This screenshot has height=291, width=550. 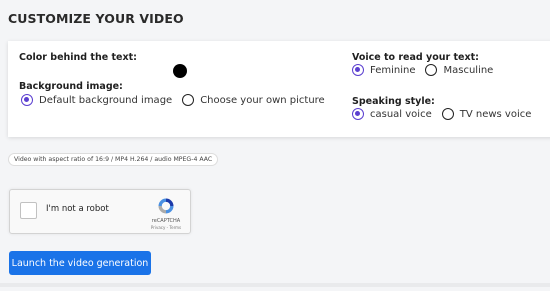 What do you see at coordinates (77, 209) in the screenshot?
I see `recaptcha-label: I'm not a robot` at bounding box center [77, 209].